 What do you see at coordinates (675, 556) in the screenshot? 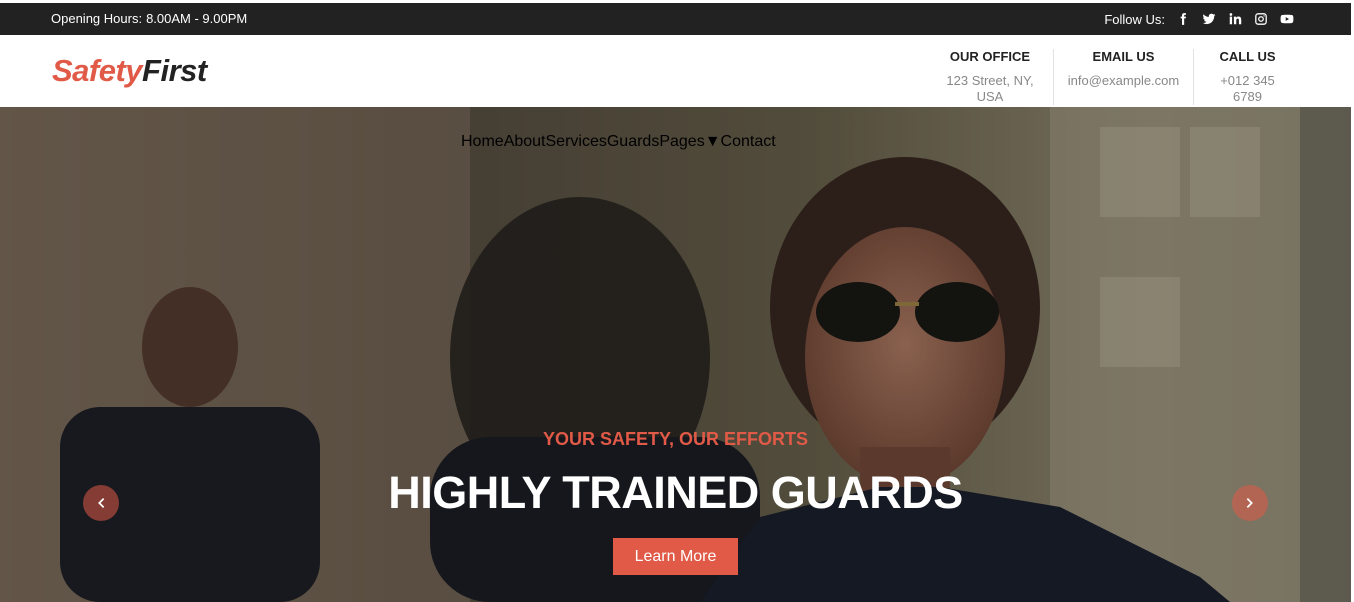
I see `learn-more-button: Learn More` at bounding box center [675, 556].